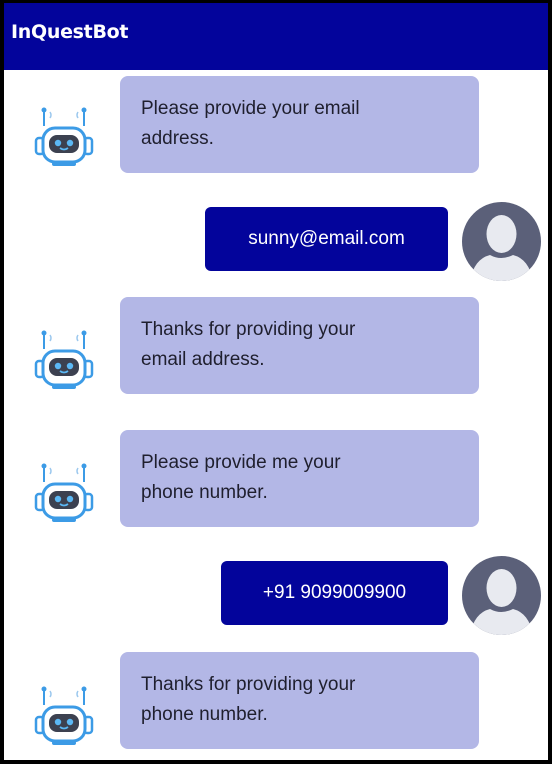  I want to click on message-line: Please provide me your, so click(241, 462).